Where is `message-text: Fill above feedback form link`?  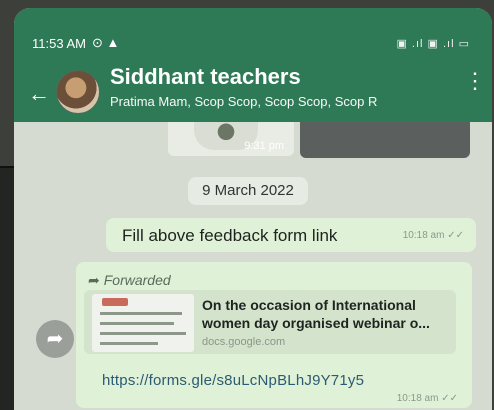 message-text: Fill above feedback form link is located at coordinates (230, 235).